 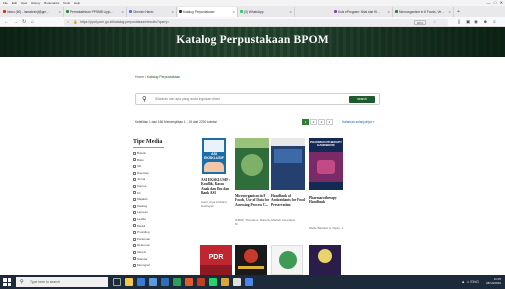 I want to click on whatsapp-icon, so click(x=213, y=282).